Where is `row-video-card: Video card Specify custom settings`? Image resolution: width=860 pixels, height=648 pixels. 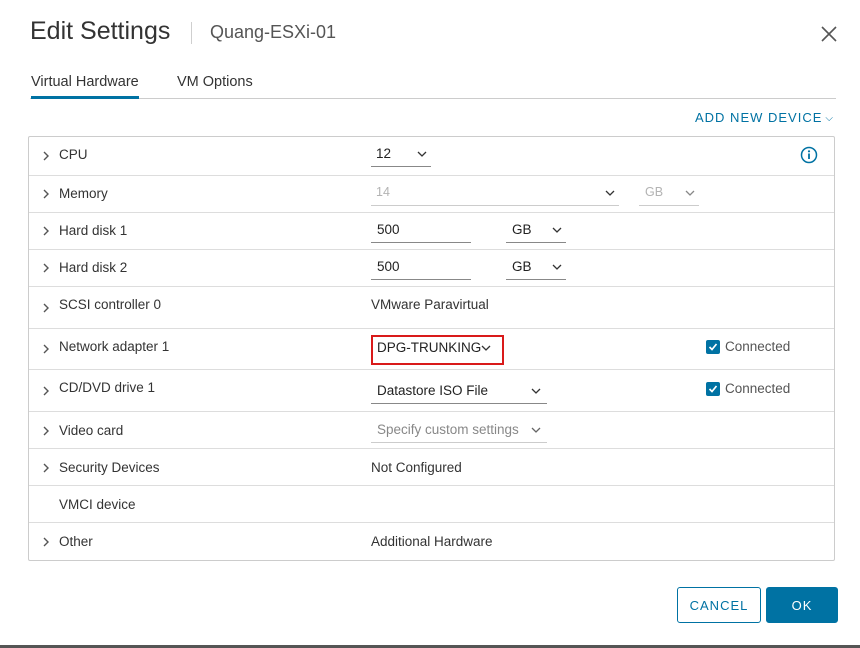 row-video-card: Video card Specify custom settings is located at coordinates (431, 430).